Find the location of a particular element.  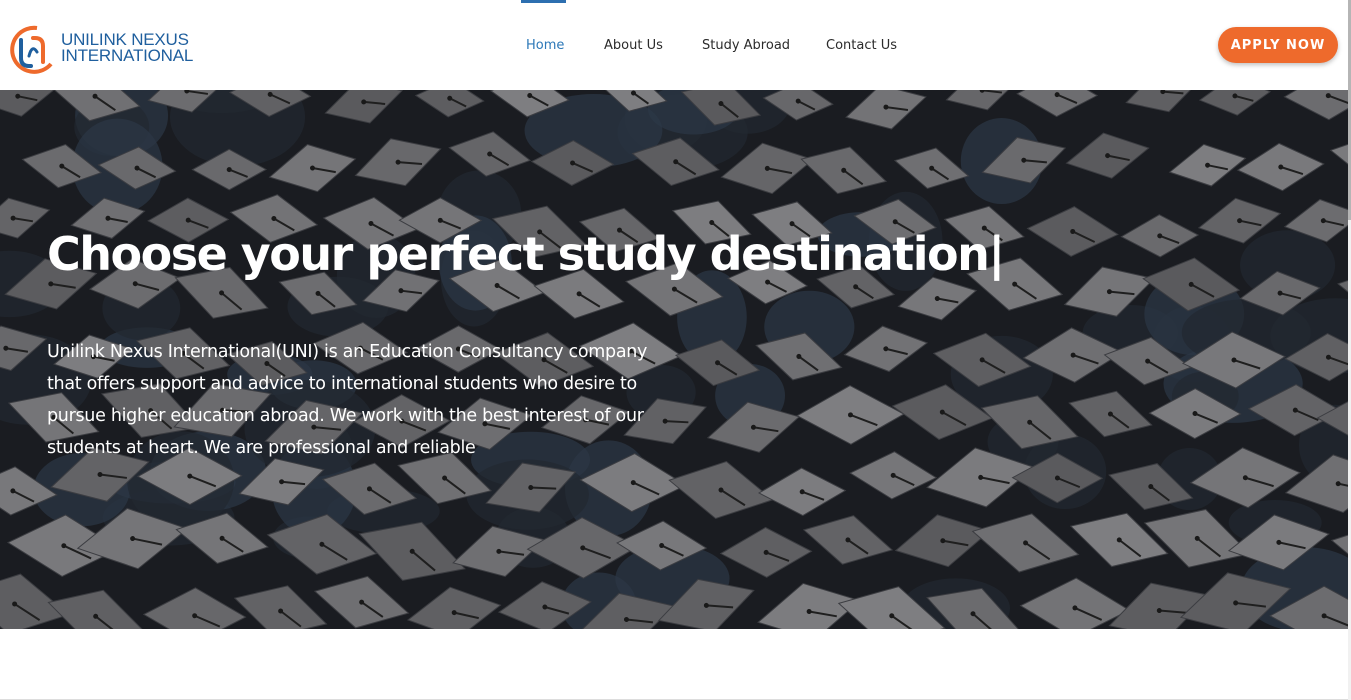

logo-text-line2: INTERNATIONAL is located at coordinates (127, 55).